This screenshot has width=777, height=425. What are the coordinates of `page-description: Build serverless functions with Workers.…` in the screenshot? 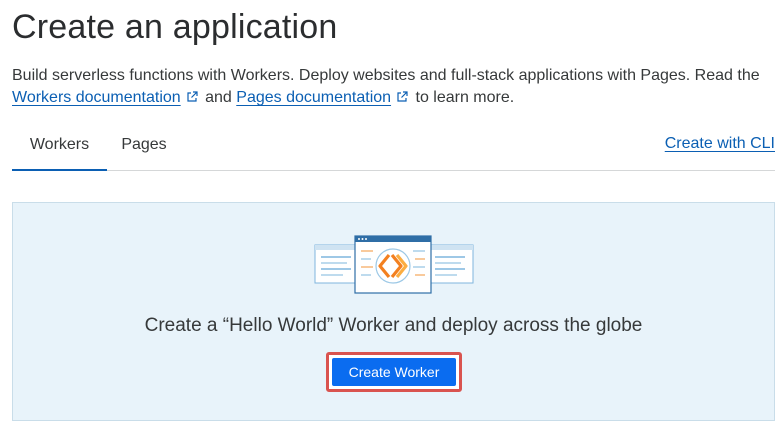 It's located at (392, 87).